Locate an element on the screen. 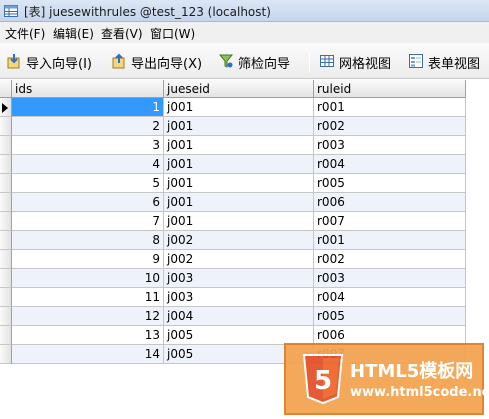 The width and height of the screenshot is (489, 419). filter-icon is located at coordinates (226, 61).